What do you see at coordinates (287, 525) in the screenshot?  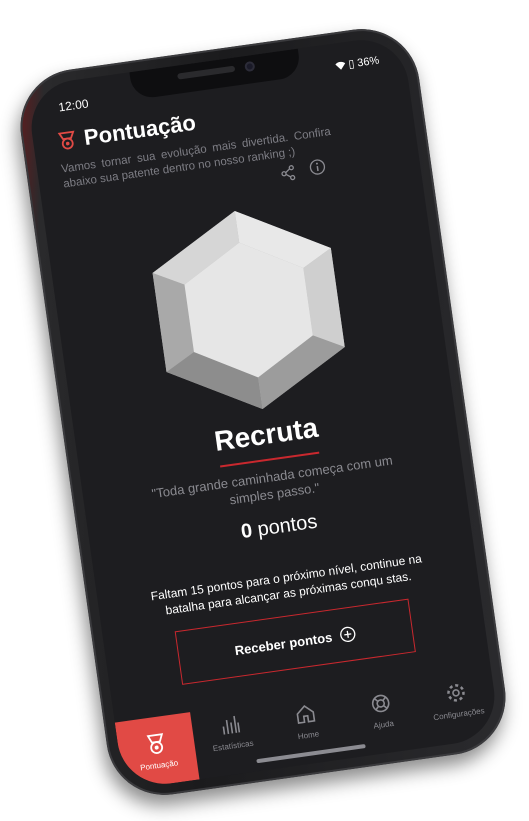 I see `points-label: pontos` at bounding box center [287, 525].